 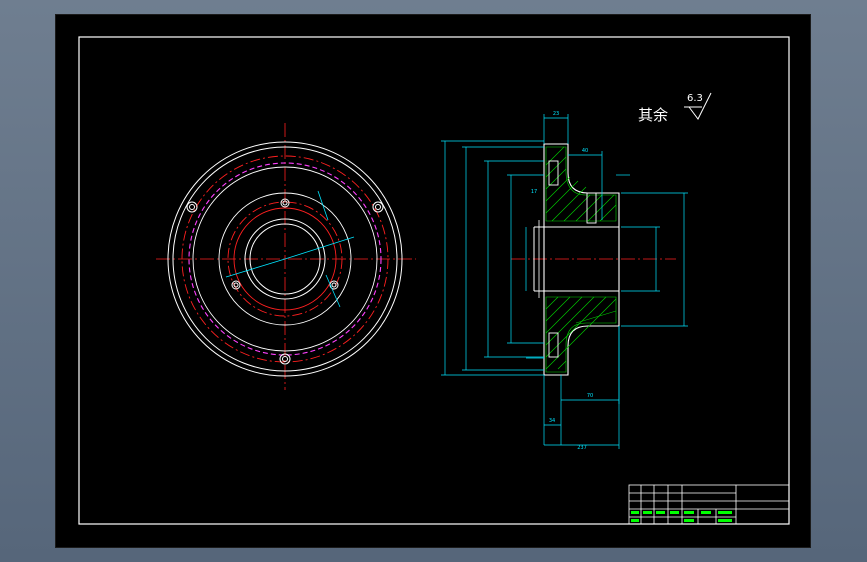 What do you see at coordinates (675, 108) in the screenshot?
I see `surface-finish-annotation: 其余 6.3` at bounding box center [675, 108].